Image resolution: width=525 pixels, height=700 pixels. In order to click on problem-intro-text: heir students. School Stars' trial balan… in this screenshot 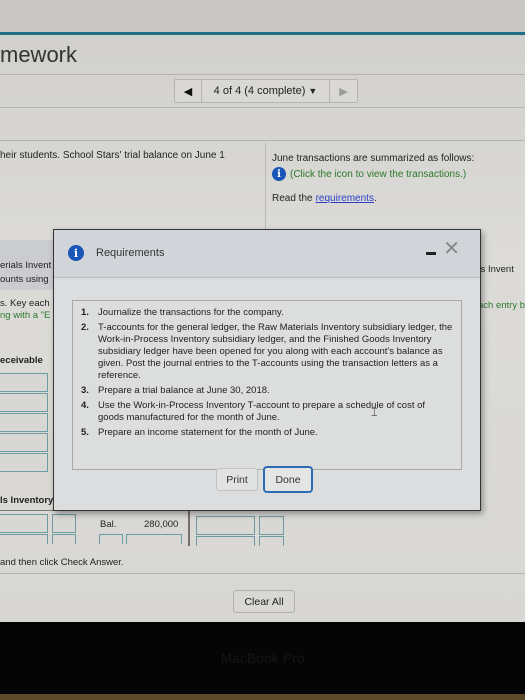, I will do `click(112, 155)`.